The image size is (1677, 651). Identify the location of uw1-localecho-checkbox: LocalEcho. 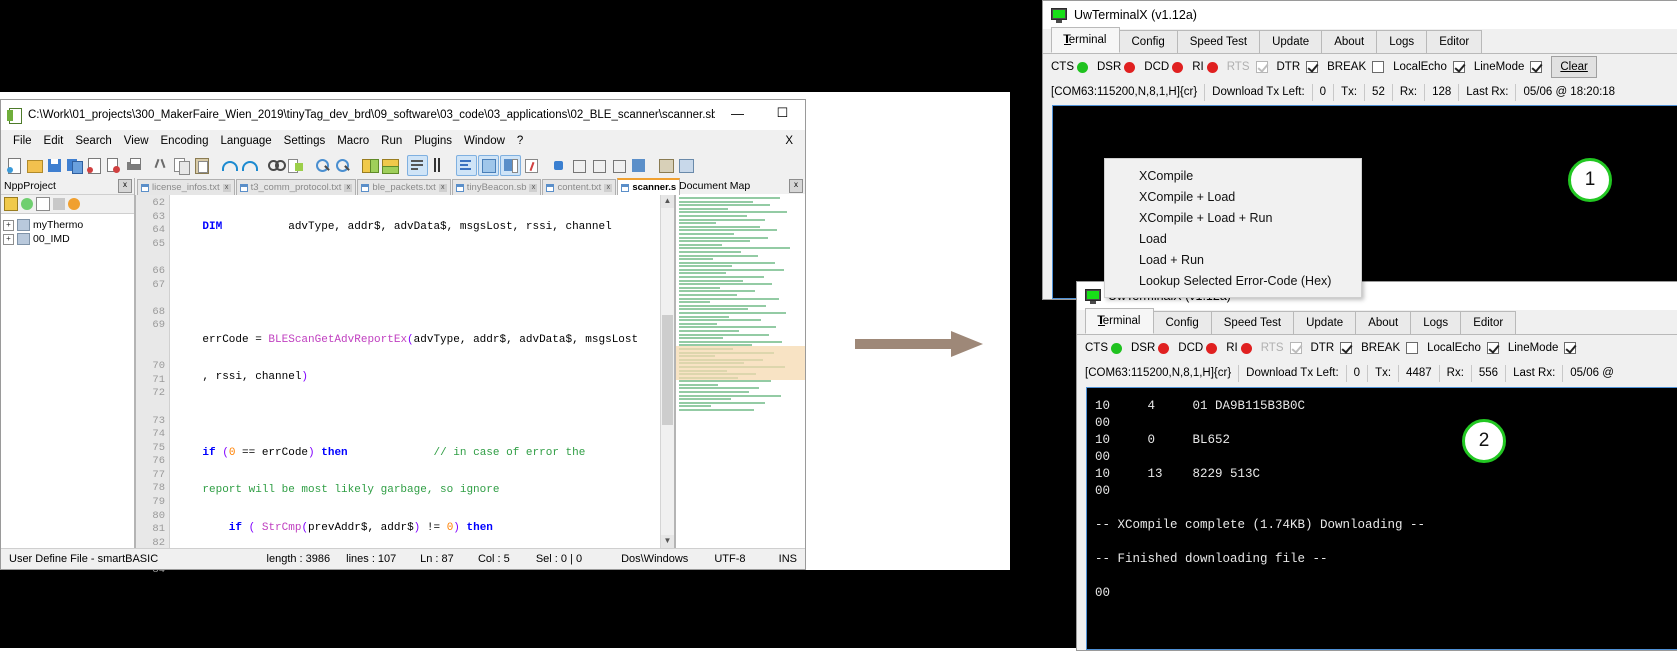
(1429, 67).